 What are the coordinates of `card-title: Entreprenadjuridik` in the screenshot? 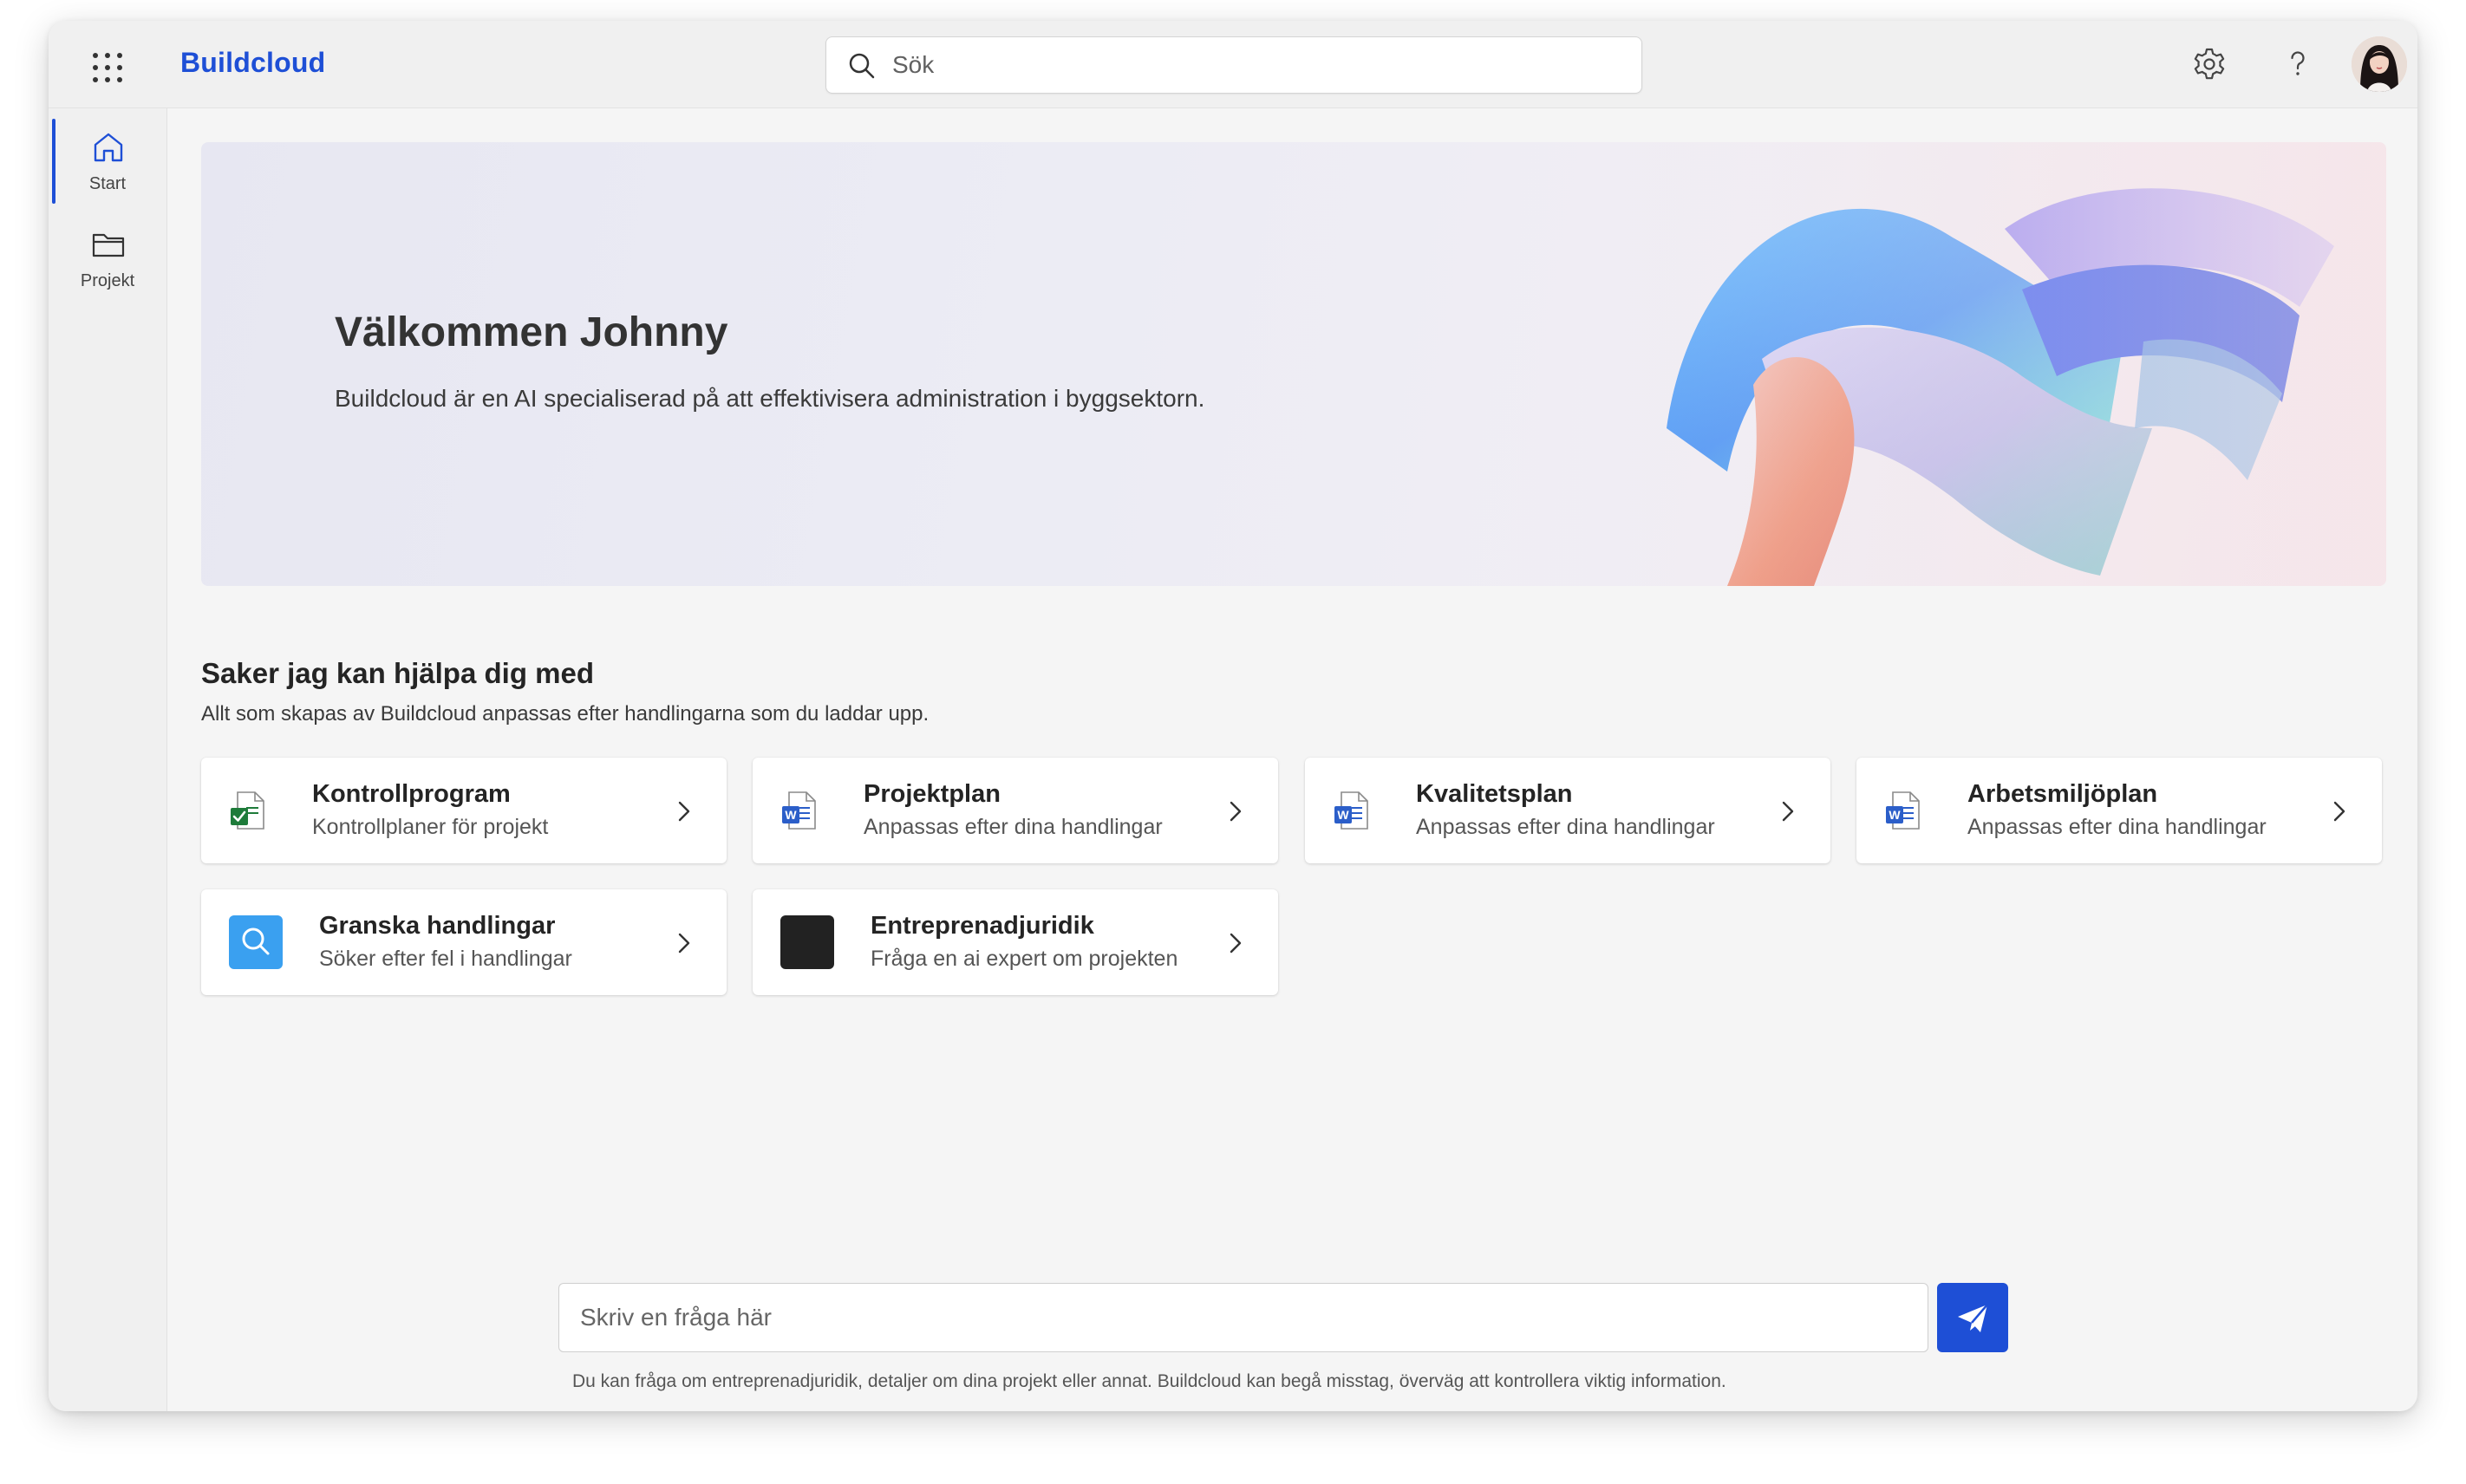 It's located at (982, 926).